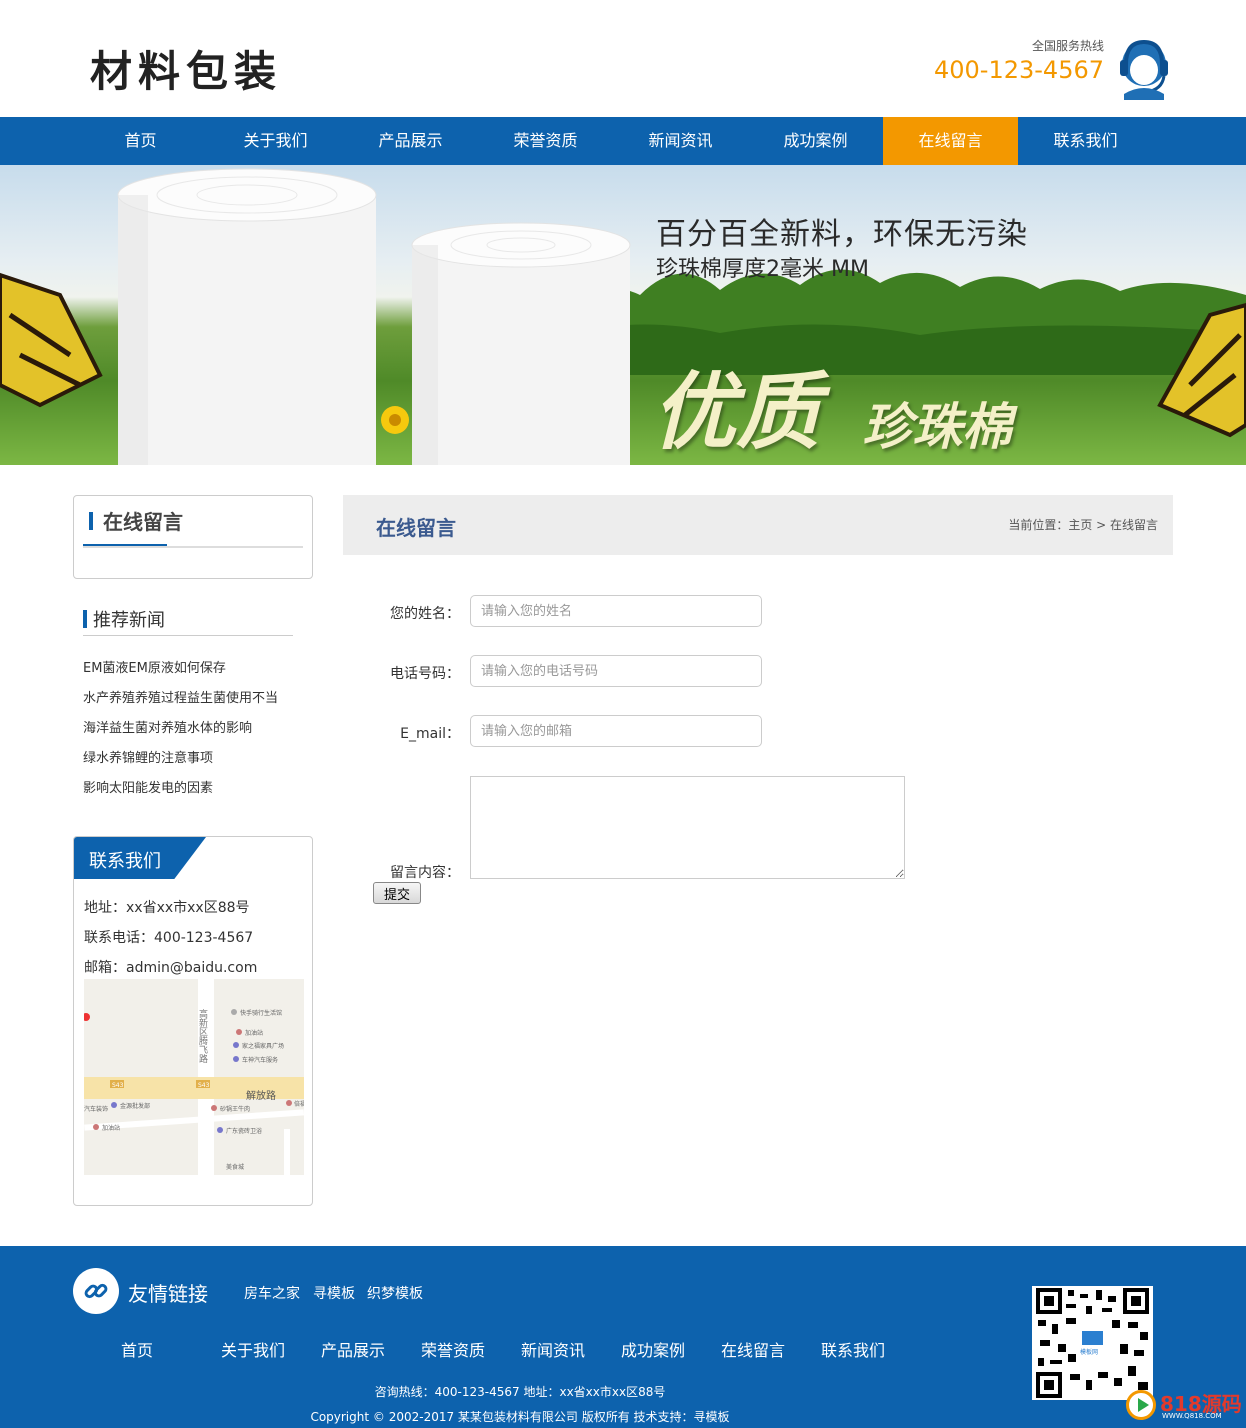  I want to click on hotline-number: 400-123-4567, so click(1018, 70).